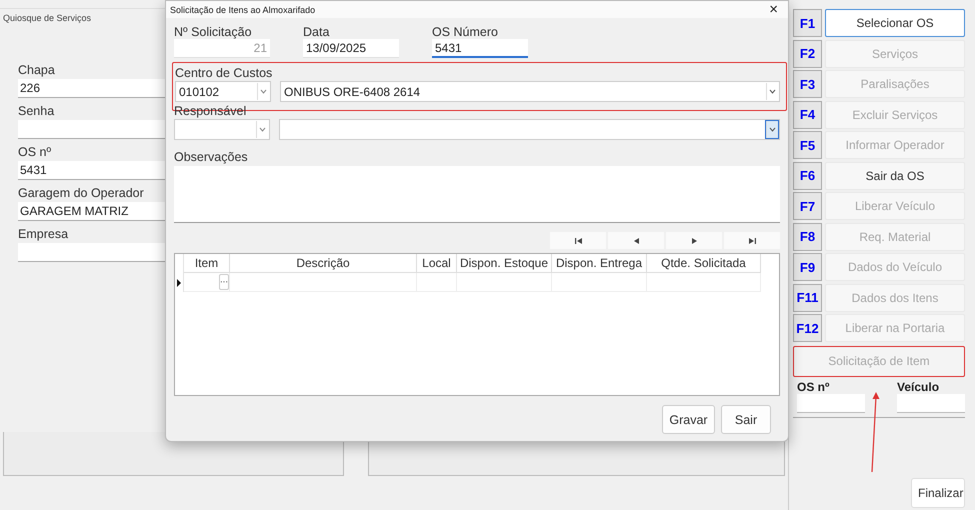 This screenshot has width=975, height=510. I want to click on finish-button: Finalizar, so click(938, 493).